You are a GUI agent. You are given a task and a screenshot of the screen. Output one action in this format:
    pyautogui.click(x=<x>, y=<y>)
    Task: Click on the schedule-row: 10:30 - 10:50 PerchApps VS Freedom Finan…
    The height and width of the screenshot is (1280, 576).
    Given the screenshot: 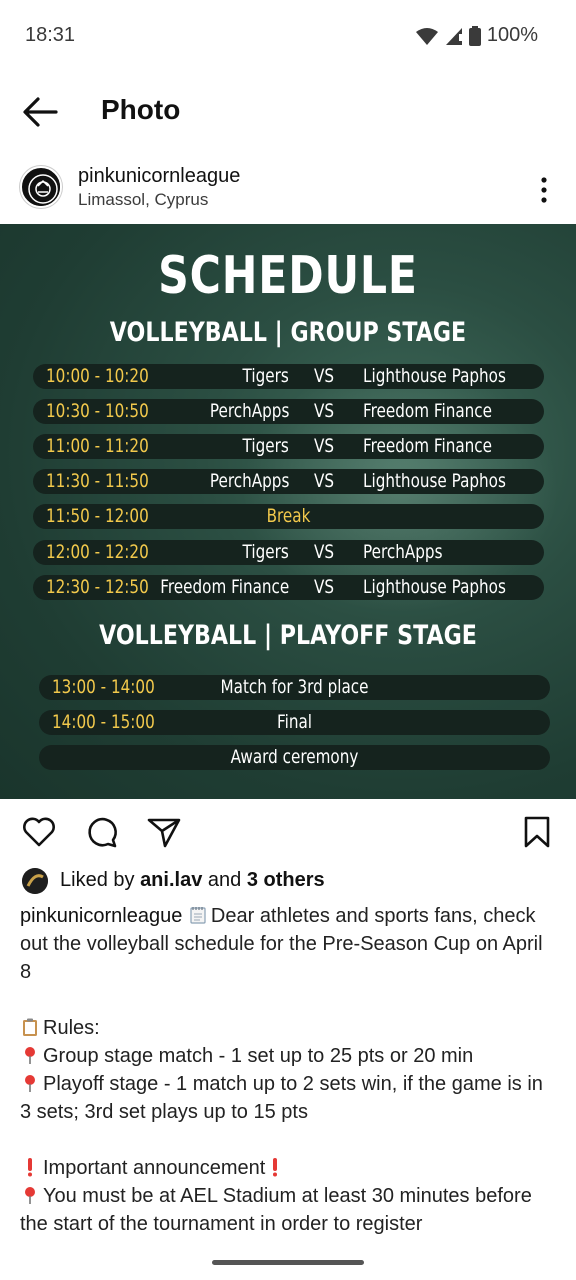 What is the action you would take?
    pyautogui.click(x=288, y=411)
    